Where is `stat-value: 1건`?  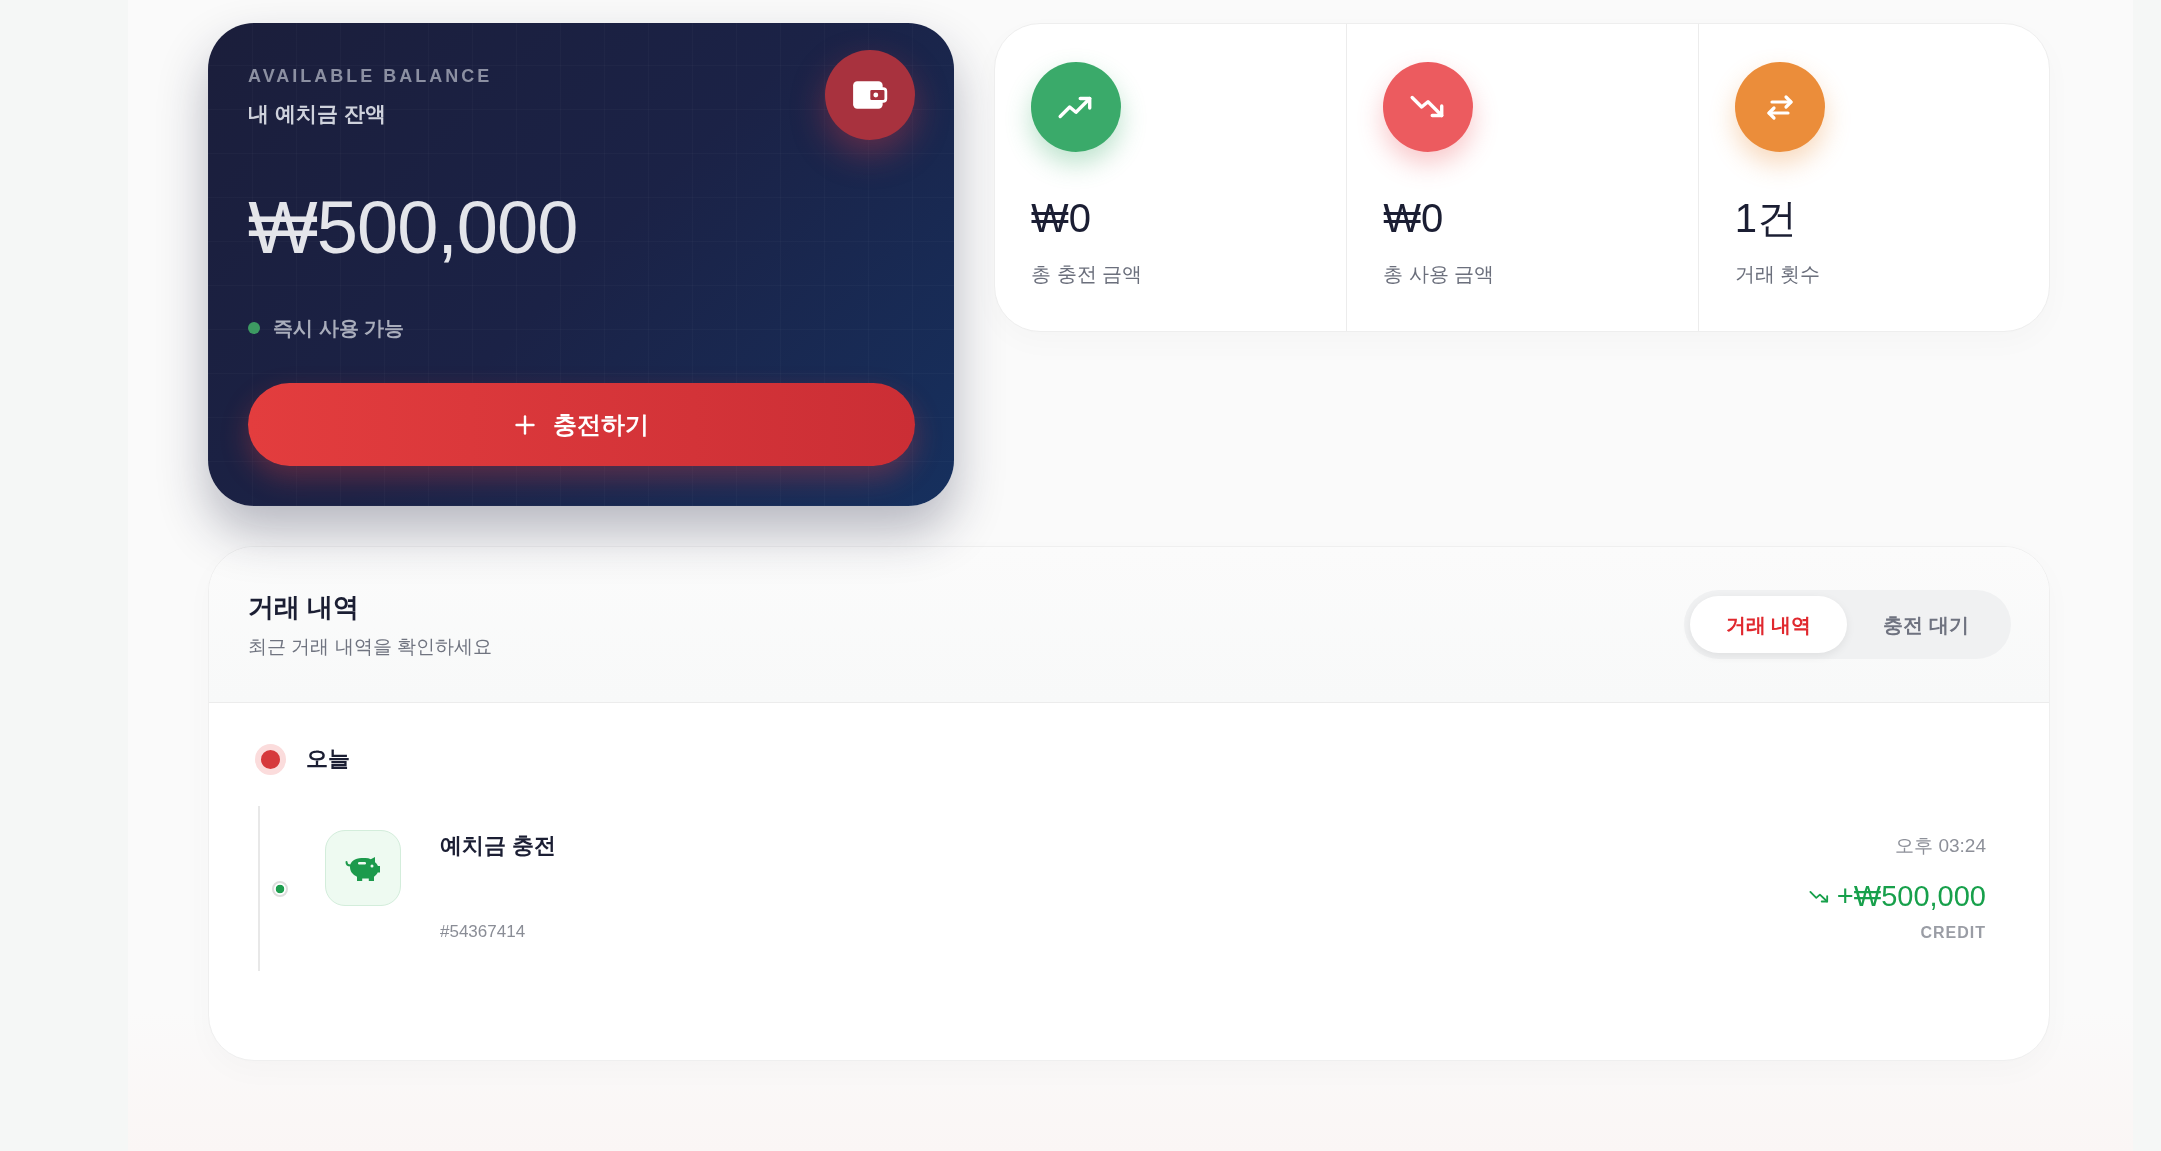
stat-value: 1건 is located at coordinates (1765, 218).